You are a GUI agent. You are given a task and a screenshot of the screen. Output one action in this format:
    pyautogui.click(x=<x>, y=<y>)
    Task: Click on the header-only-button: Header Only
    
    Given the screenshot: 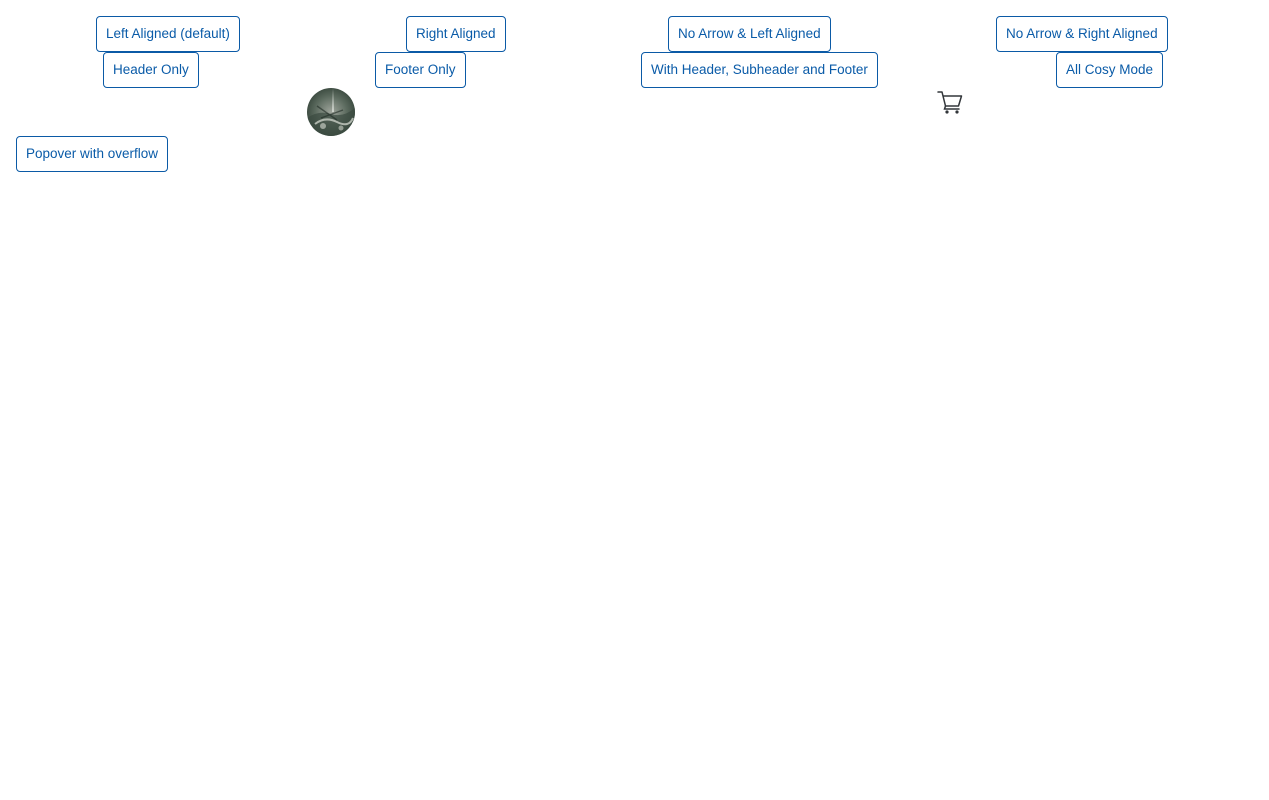 What is the action you would take?
    pyautogui.click(x=151, y=70)
    